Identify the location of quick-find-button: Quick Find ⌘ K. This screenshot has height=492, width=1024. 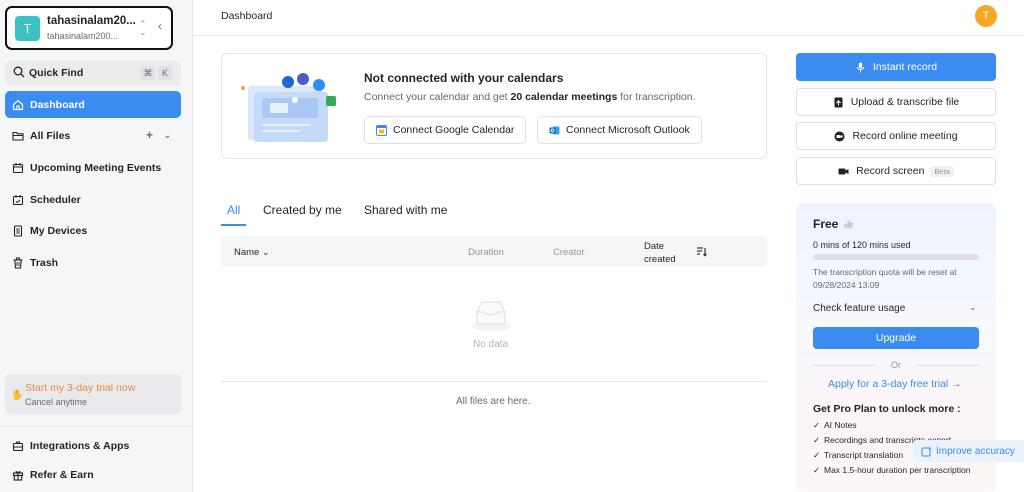
(93, 73).